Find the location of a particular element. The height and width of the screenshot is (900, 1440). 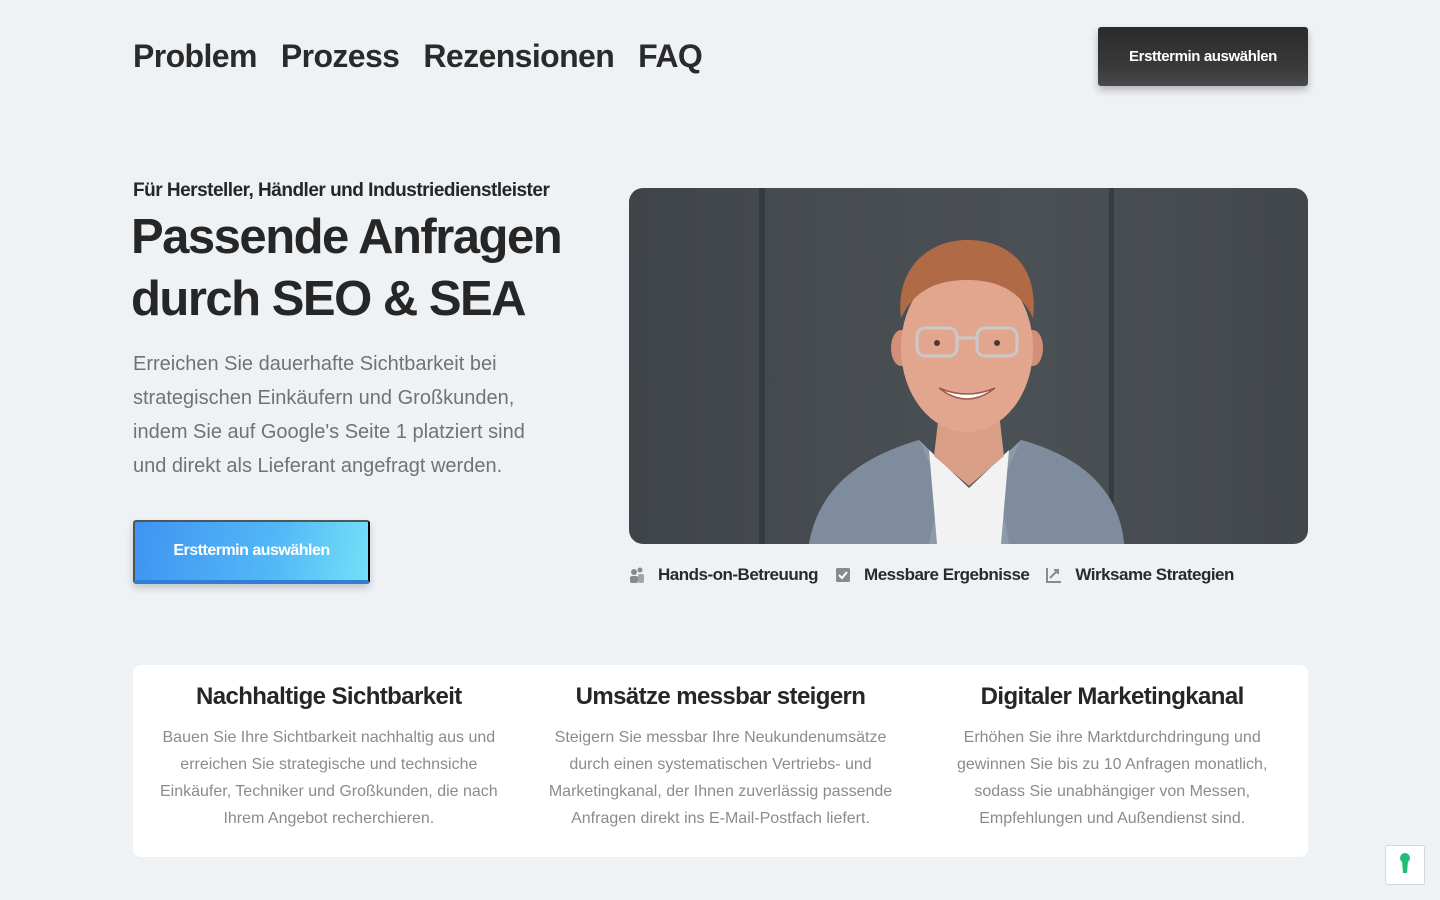

benefit-card-title: Digitaler Marketingkanal is located at coordinates (1112, 696).